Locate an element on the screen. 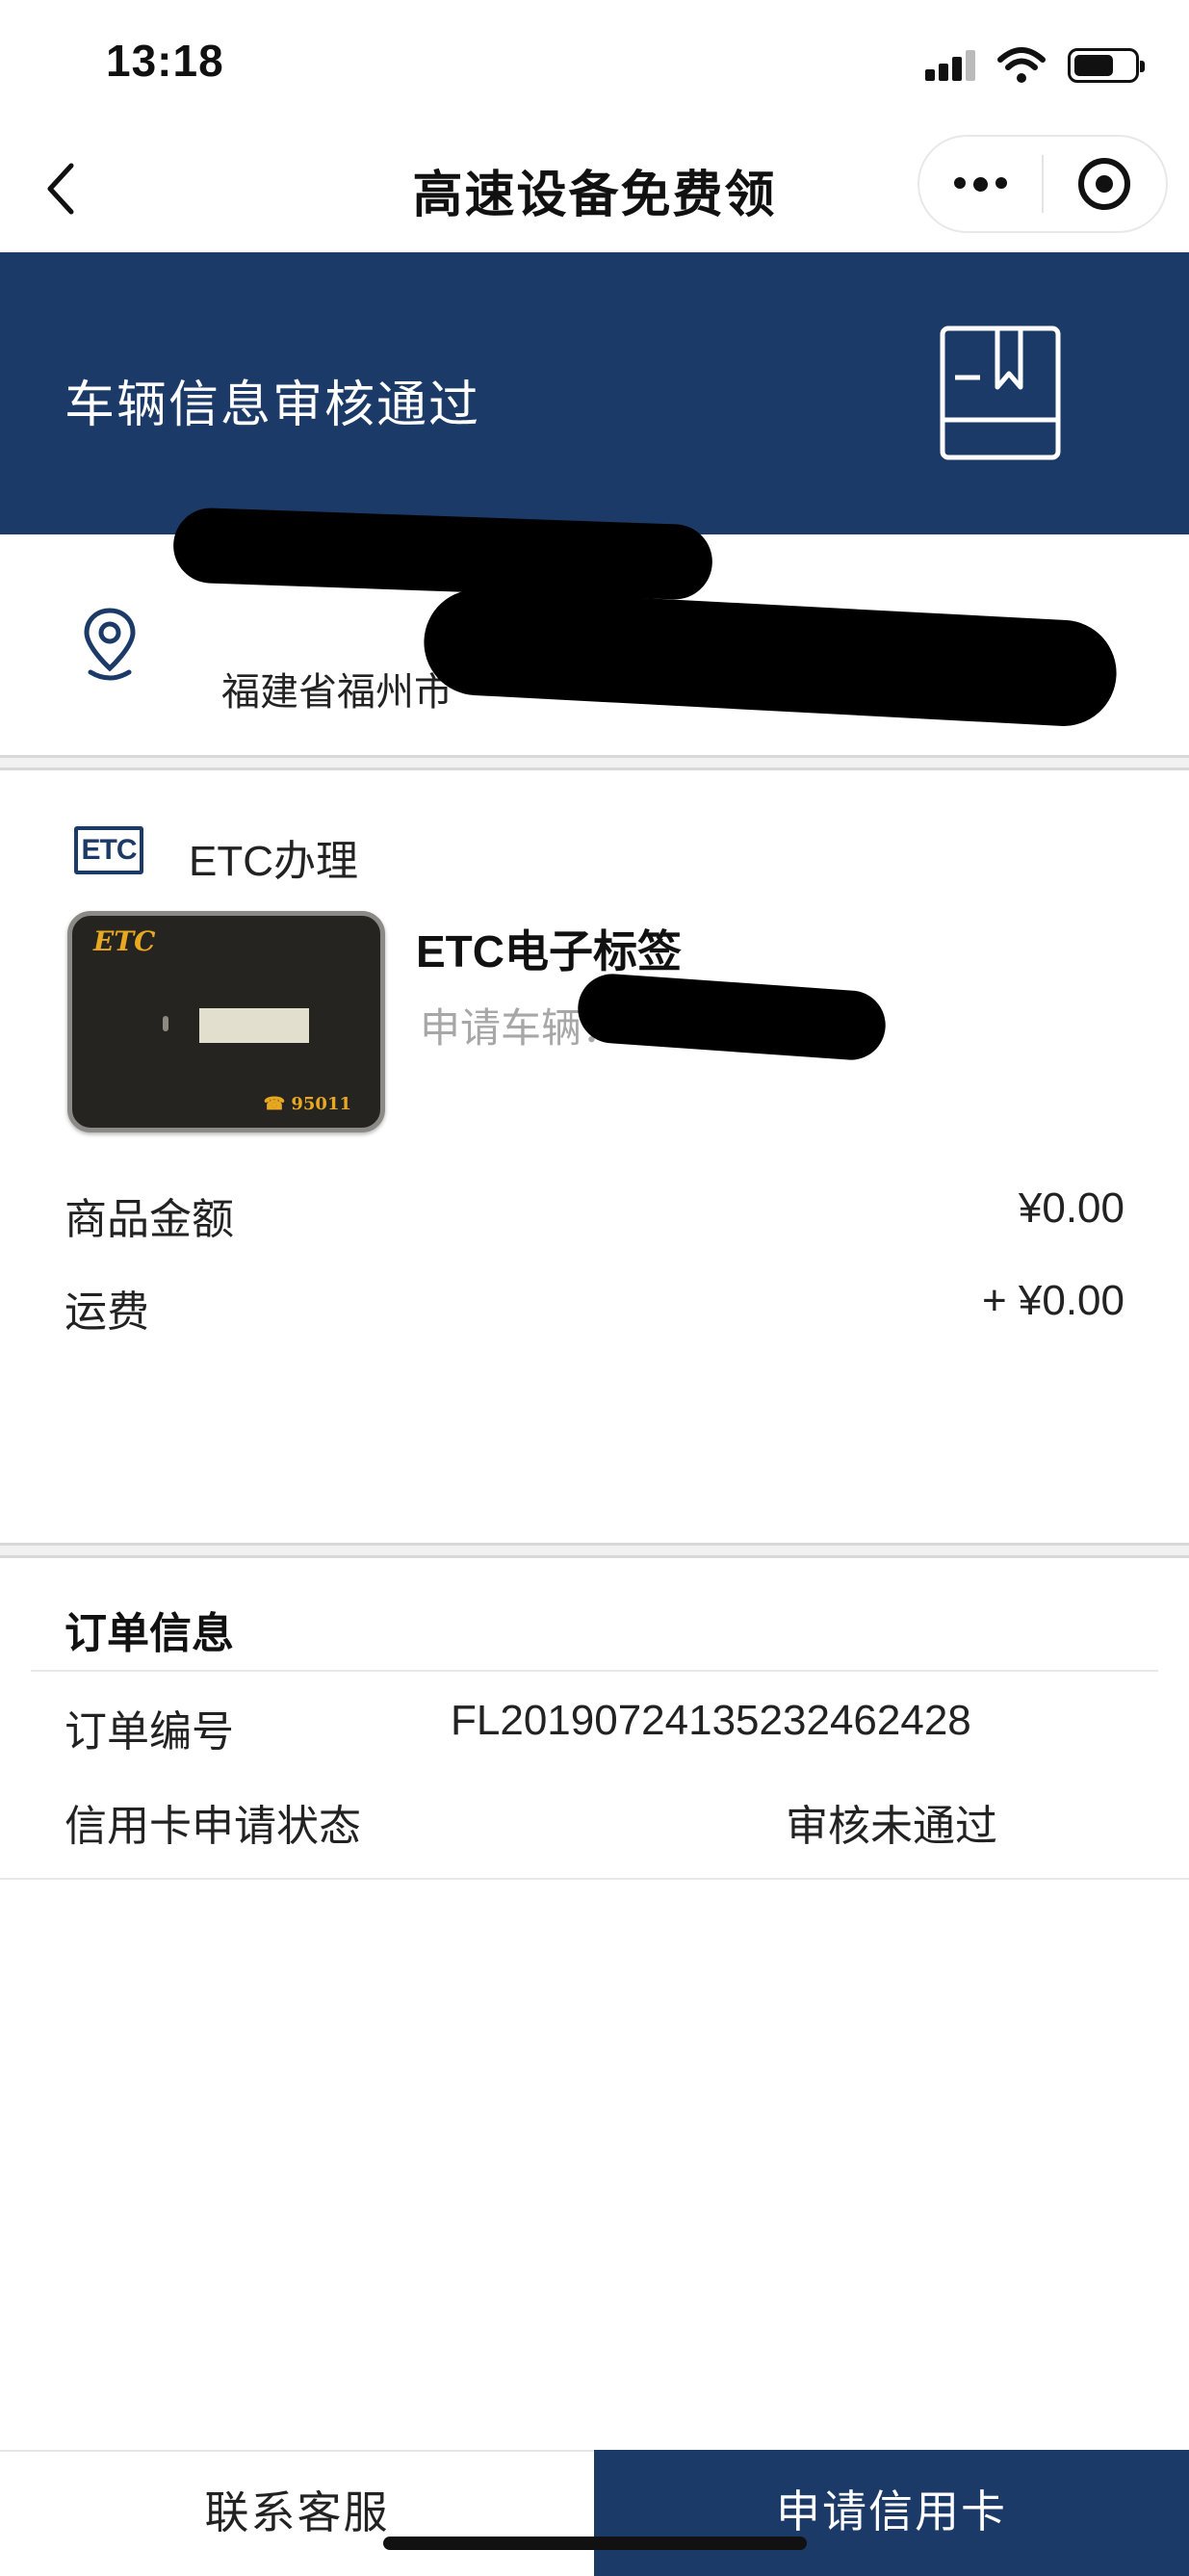 This screenshot has width=1189, height=2576. product-name: ETC电子标签 is located at coordinates (549, 951).